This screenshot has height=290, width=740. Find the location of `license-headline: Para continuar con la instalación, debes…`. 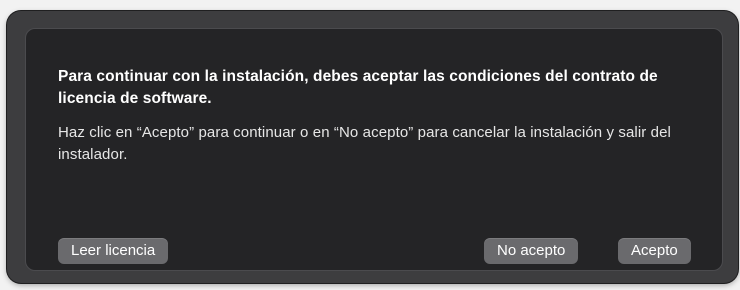

license-headline: Para continuar con la instalación, debes… is located at coordinates (358, 87).